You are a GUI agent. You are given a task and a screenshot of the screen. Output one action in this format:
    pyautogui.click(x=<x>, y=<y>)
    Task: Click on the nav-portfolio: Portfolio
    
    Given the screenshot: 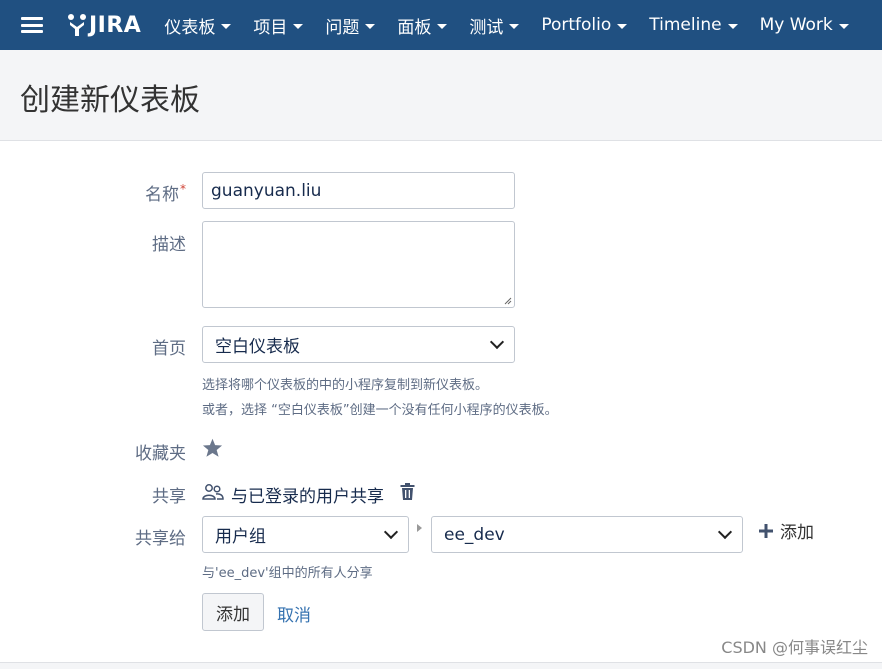 What is the action you would take?
    pyautogui.click(x=584, y=25)
    